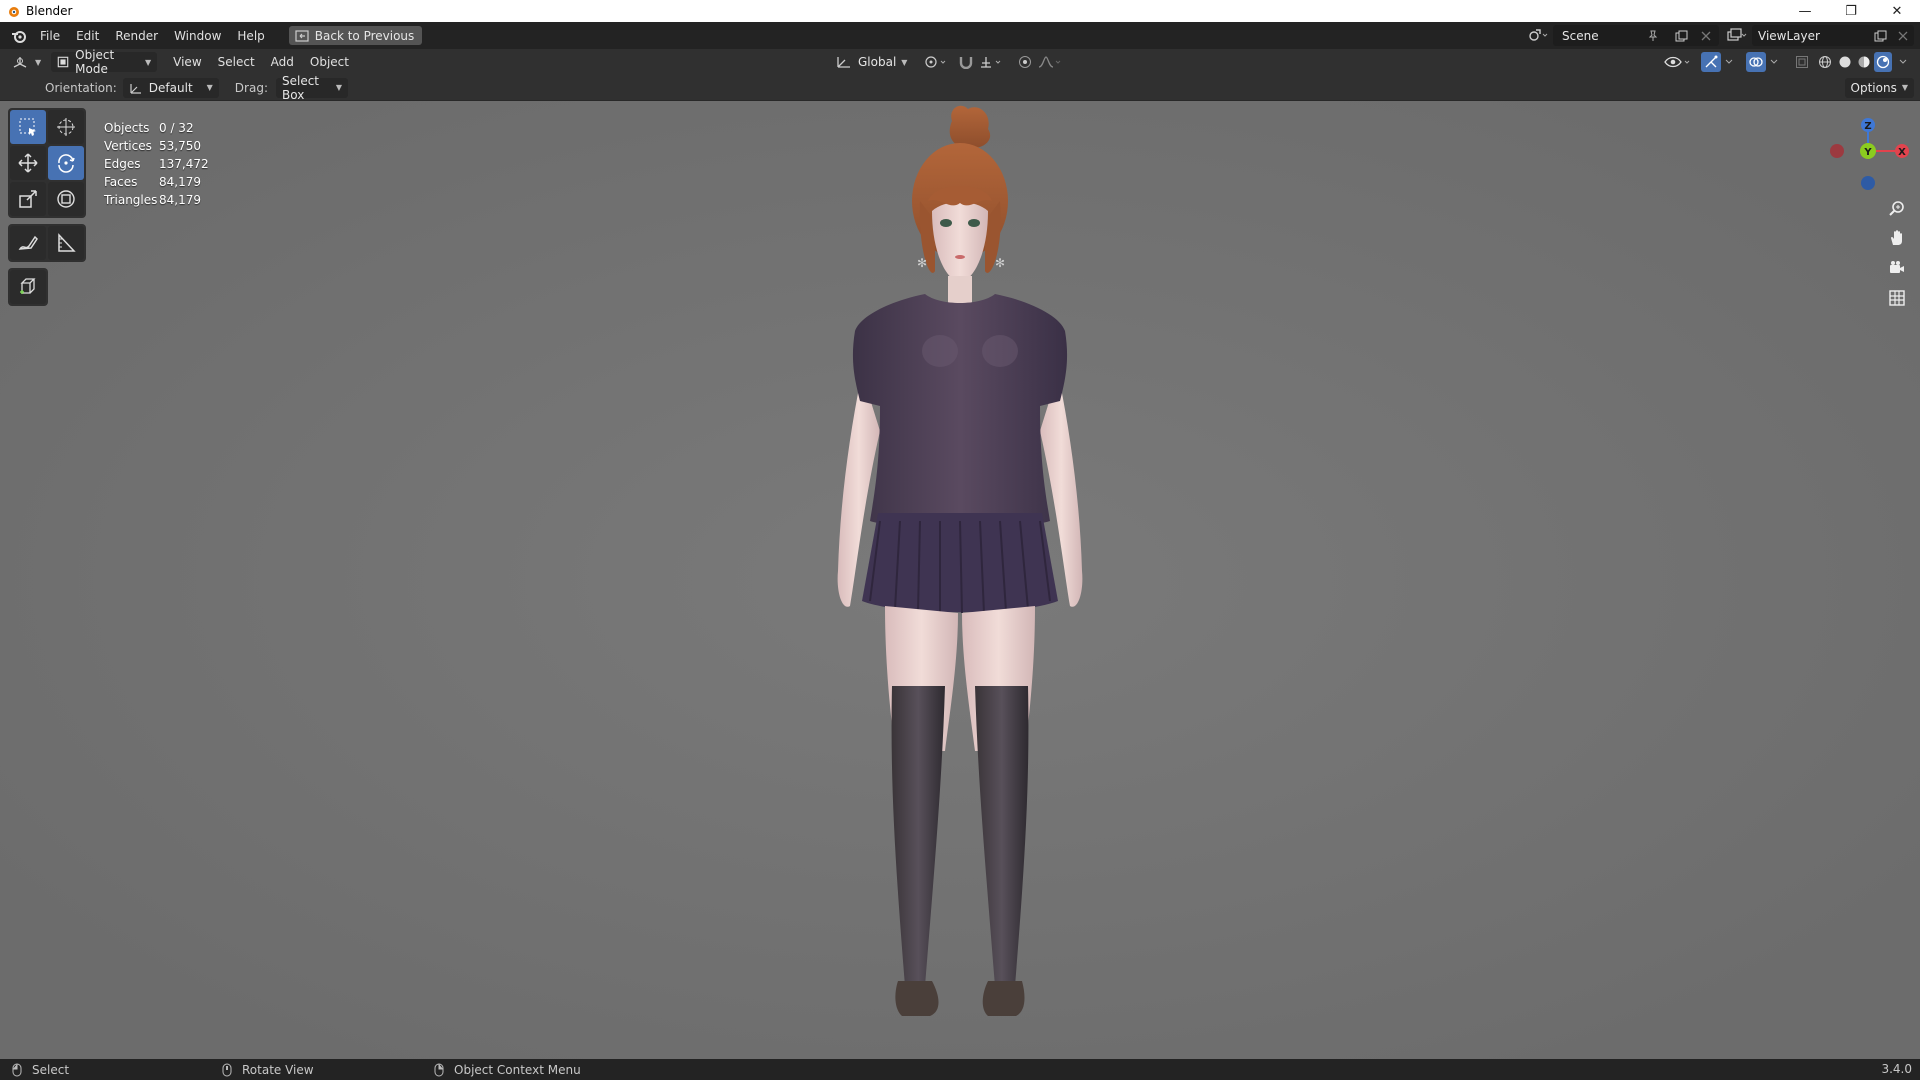 The height and width of the screenshot is (1080, 1920). I want to click on editor-type-button: ▼, so click(26, 62).